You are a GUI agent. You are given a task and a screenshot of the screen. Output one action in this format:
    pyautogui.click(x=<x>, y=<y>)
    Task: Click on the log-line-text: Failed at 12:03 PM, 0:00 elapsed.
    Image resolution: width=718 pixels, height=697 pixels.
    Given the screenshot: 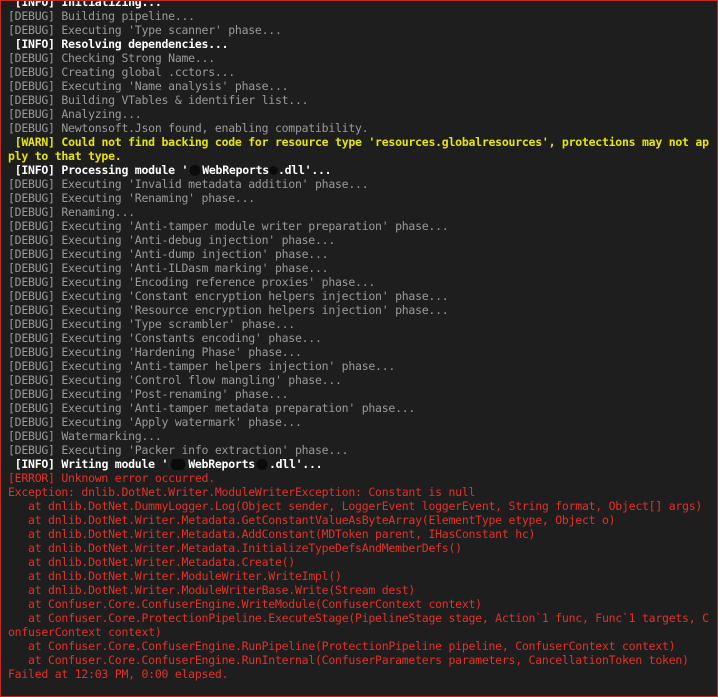 What is the action you would take?
    pyautogui.click(x=118, y=674)
    